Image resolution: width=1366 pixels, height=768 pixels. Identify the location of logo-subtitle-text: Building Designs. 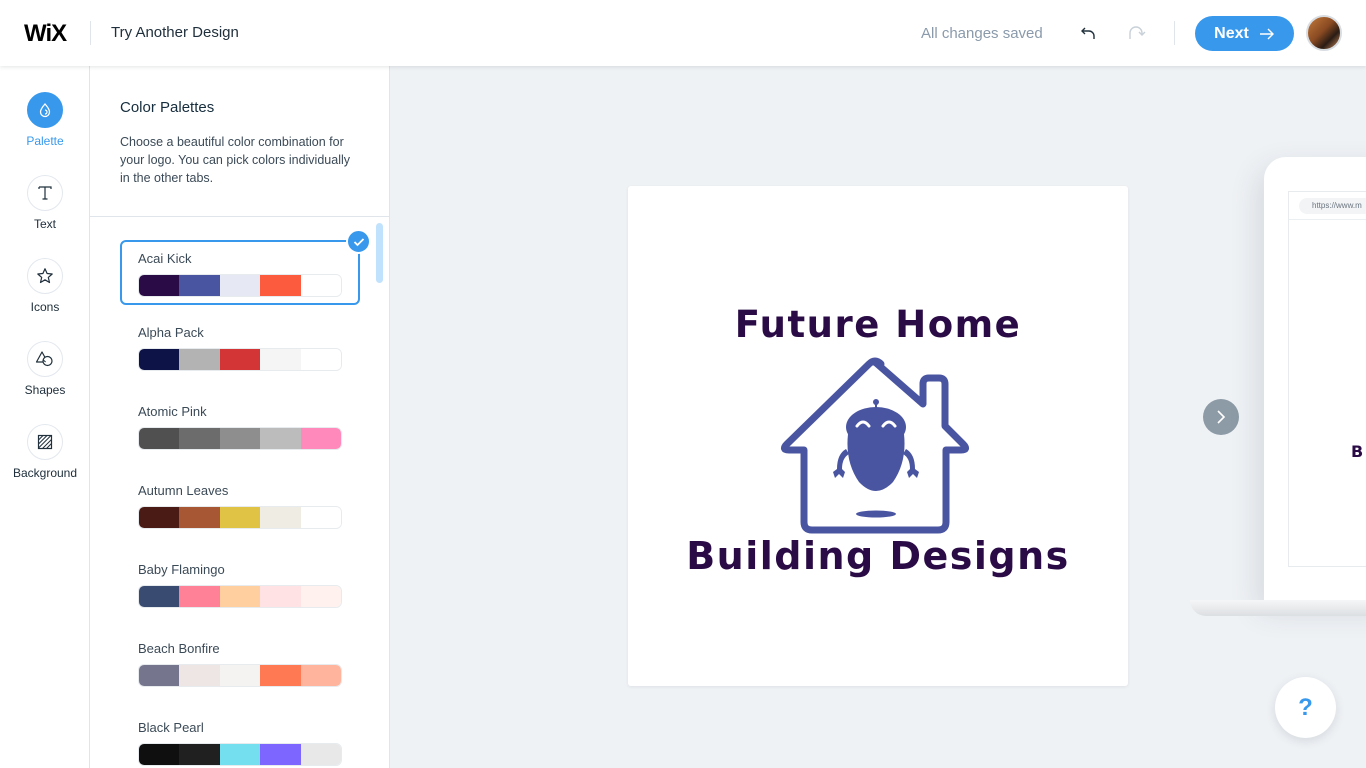
(878, 556).